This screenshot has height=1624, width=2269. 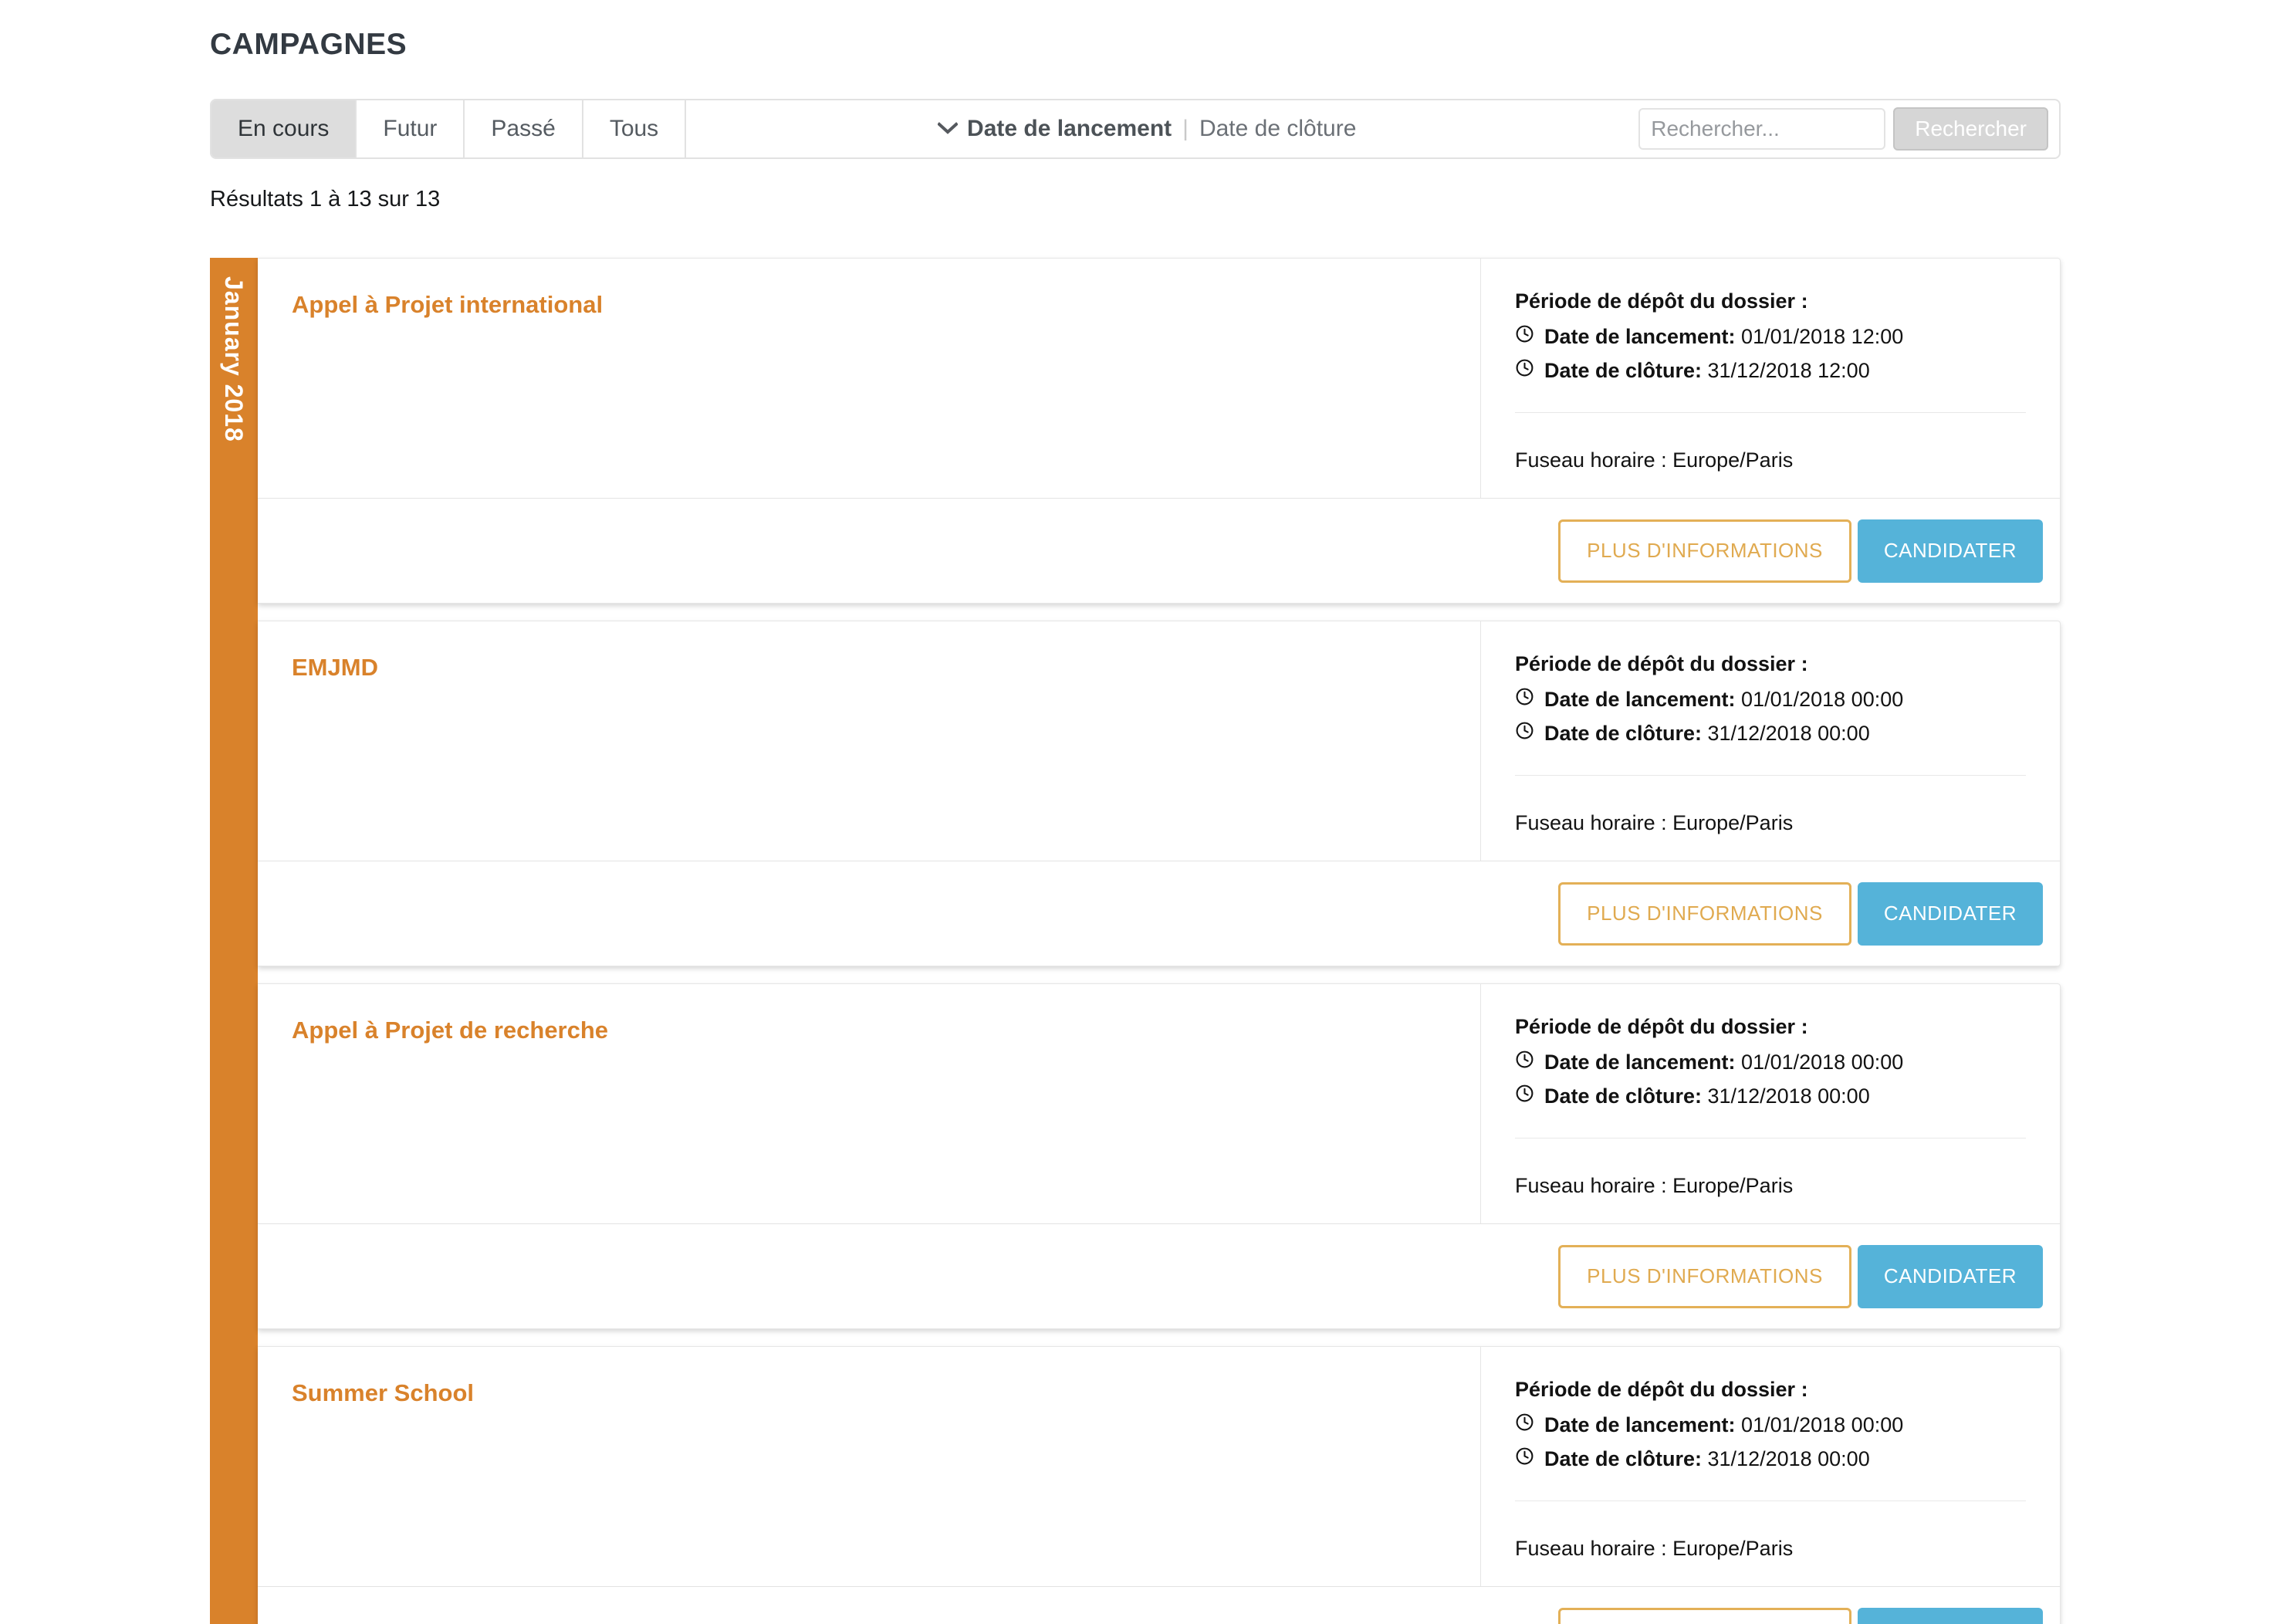 What do you see at coordinates (870, 1467) in the screenshot?
I see `campaign-card-main: Summer School` at bounding box center [870, 1467].